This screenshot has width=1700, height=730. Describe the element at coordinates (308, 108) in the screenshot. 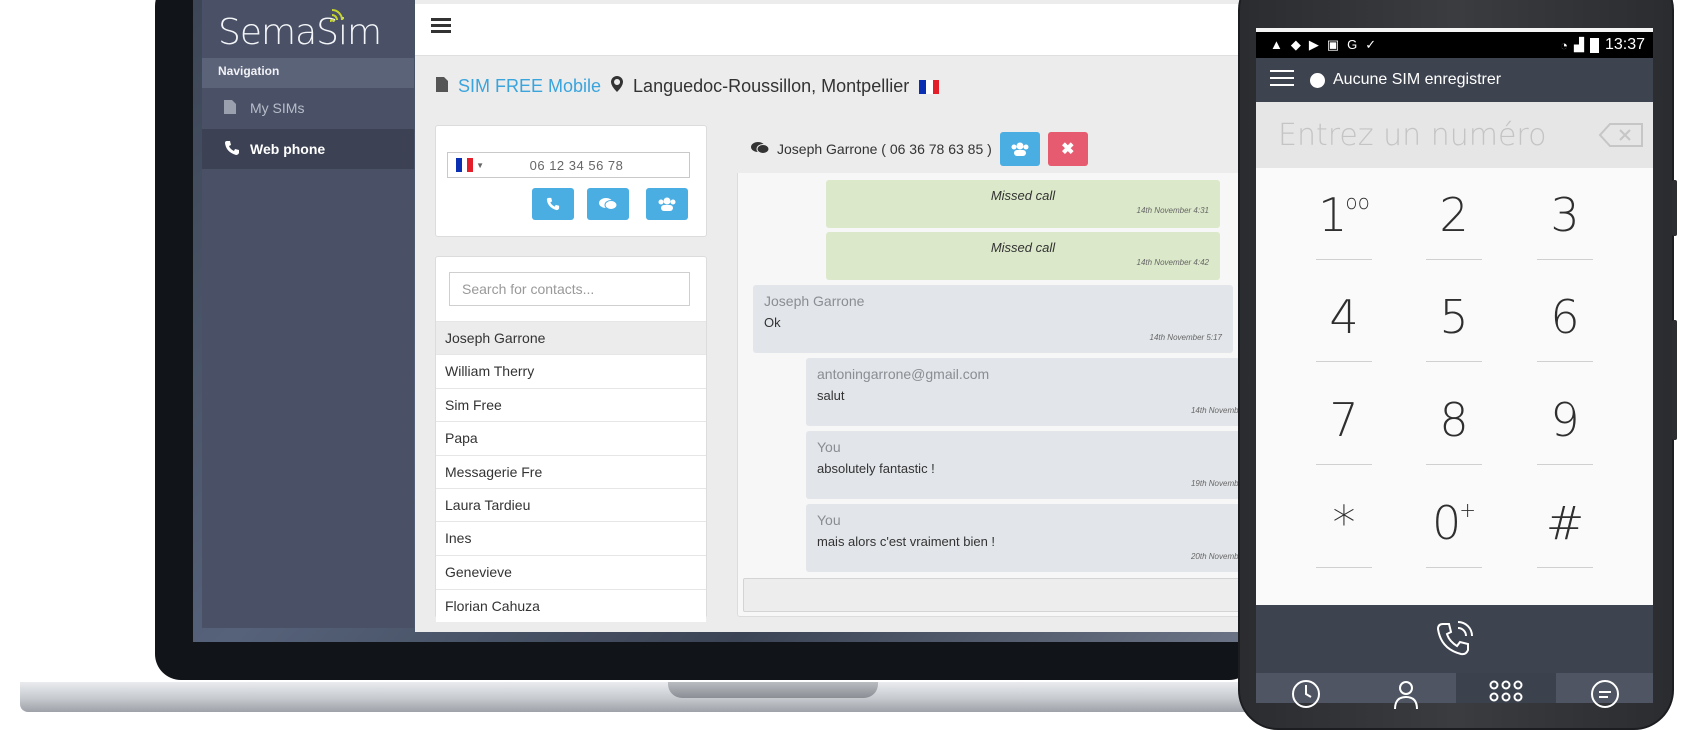

I see `sidebar-item-my-sims: My SIMs` at that location.